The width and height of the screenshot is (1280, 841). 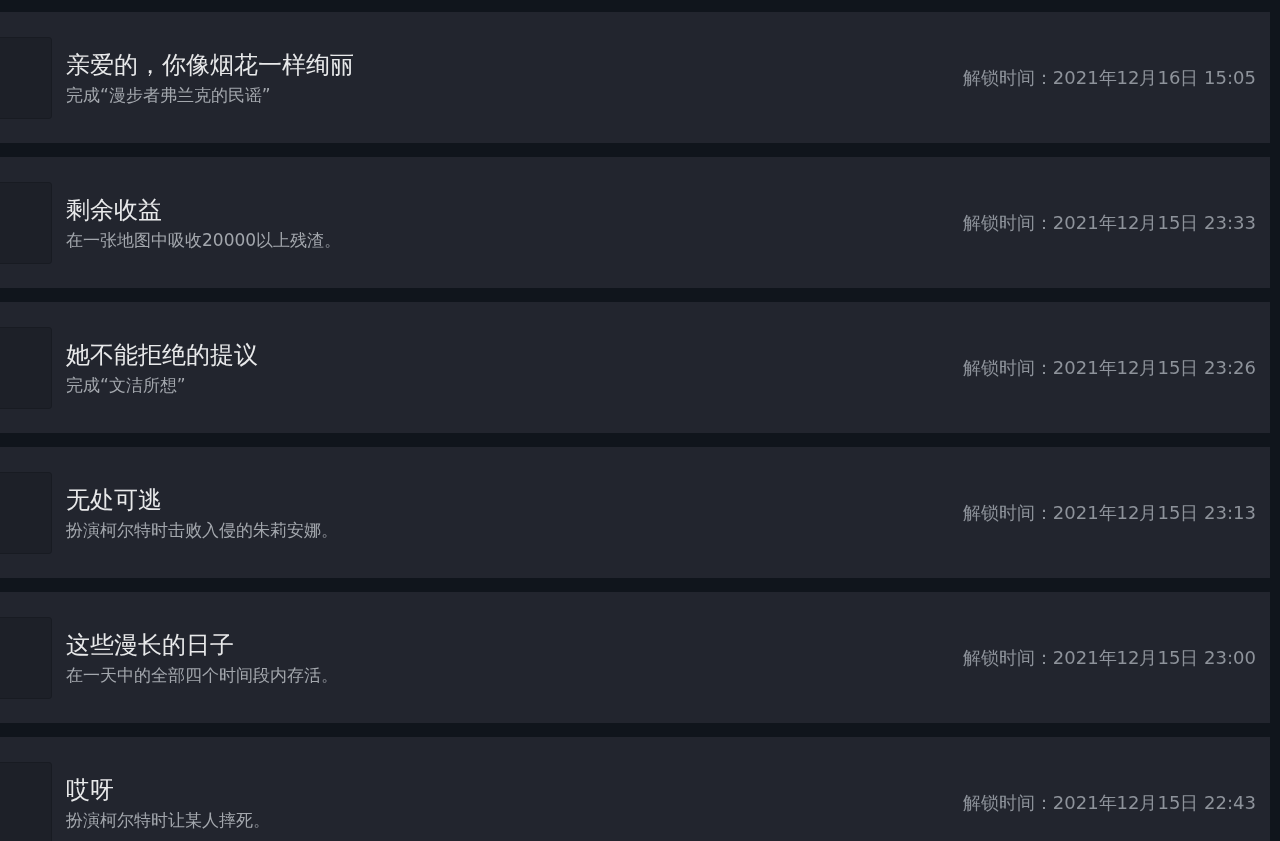 I want to click on achievement-description: 完成“漫步者弗兰克的民谣”, so click(x=169, y=94).